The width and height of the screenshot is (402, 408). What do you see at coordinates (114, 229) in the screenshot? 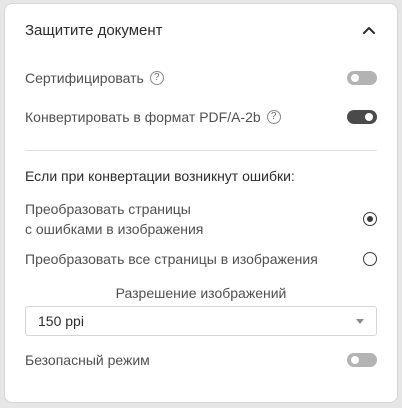
I see `radio-option-label: с ошибками в изображения` at bounding box center [114, 229].